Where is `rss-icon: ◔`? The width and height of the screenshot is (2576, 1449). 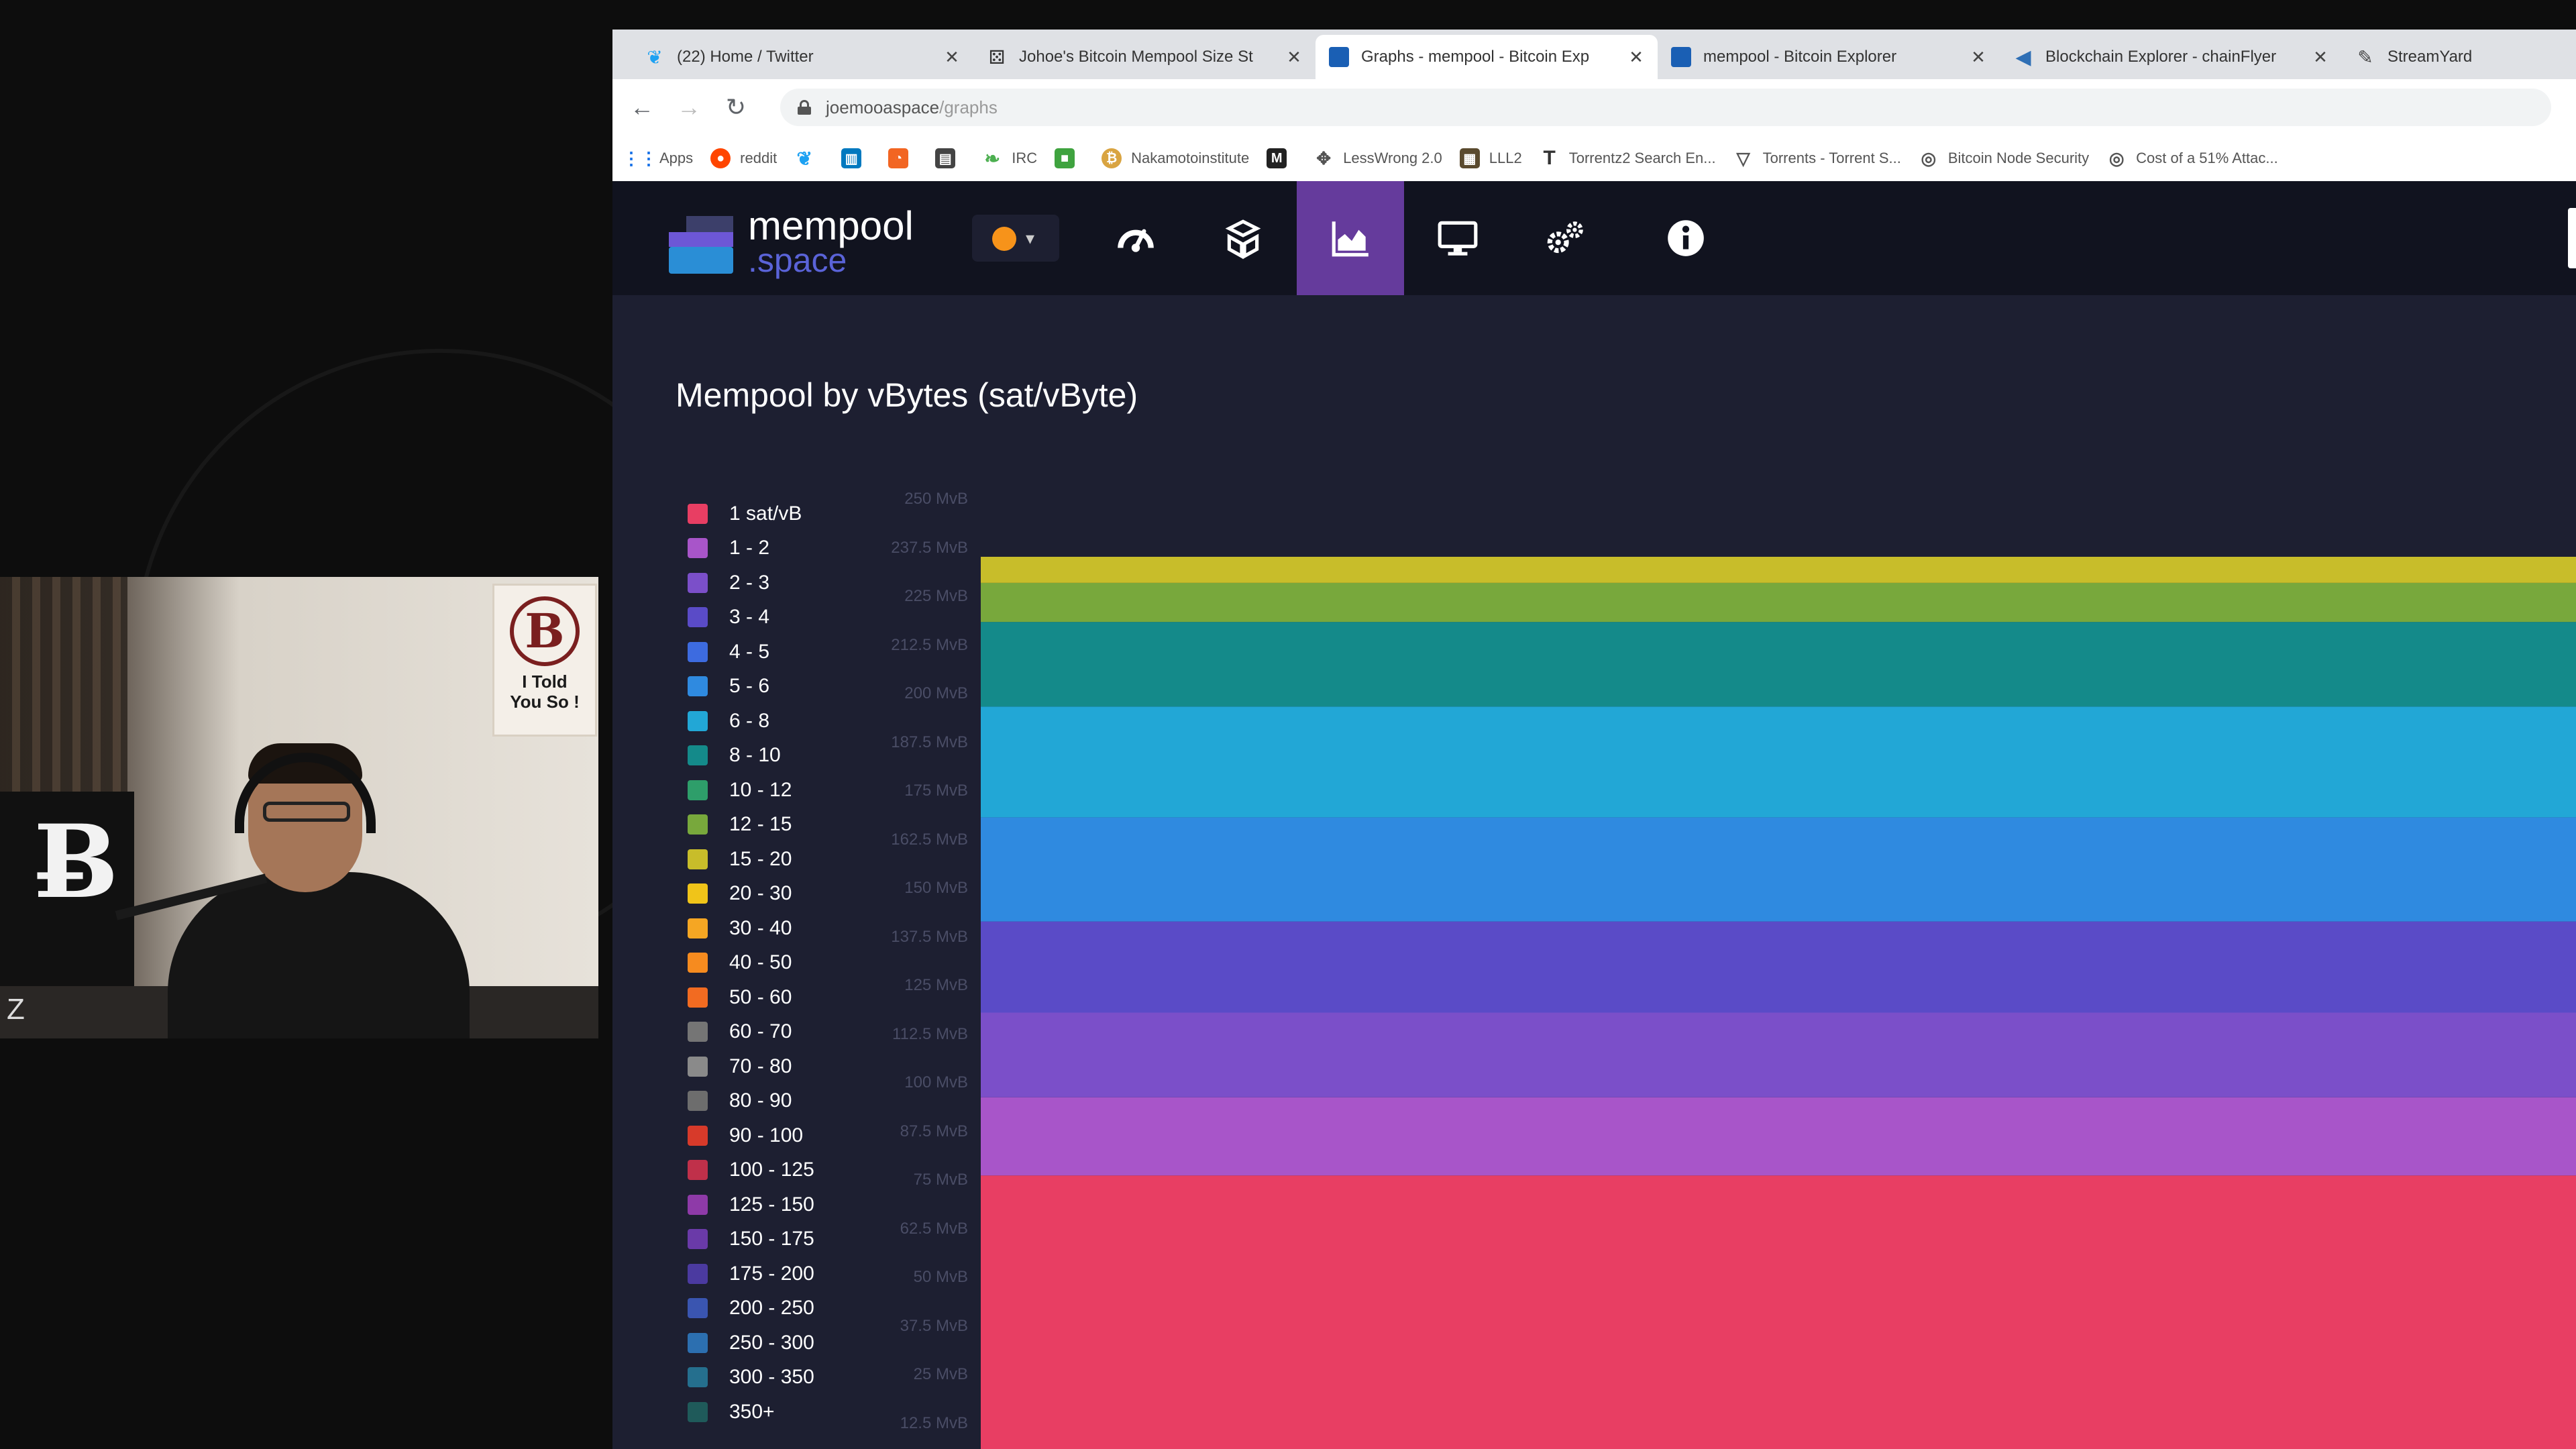
rss-icon: ◔ is located at coordinates (898, 158).